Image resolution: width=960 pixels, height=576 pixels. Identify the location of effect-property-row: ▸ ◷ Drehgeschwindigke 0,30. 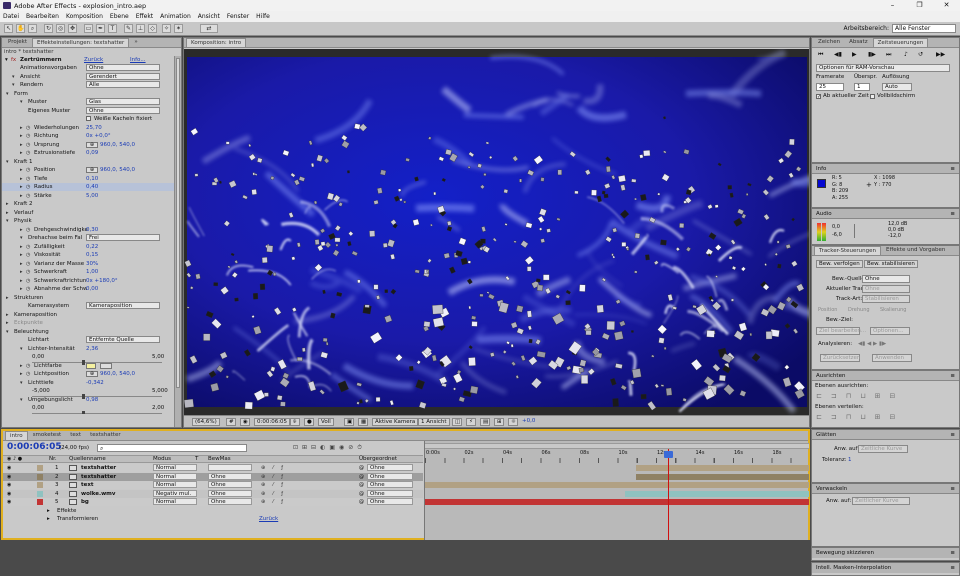
(88, 230).